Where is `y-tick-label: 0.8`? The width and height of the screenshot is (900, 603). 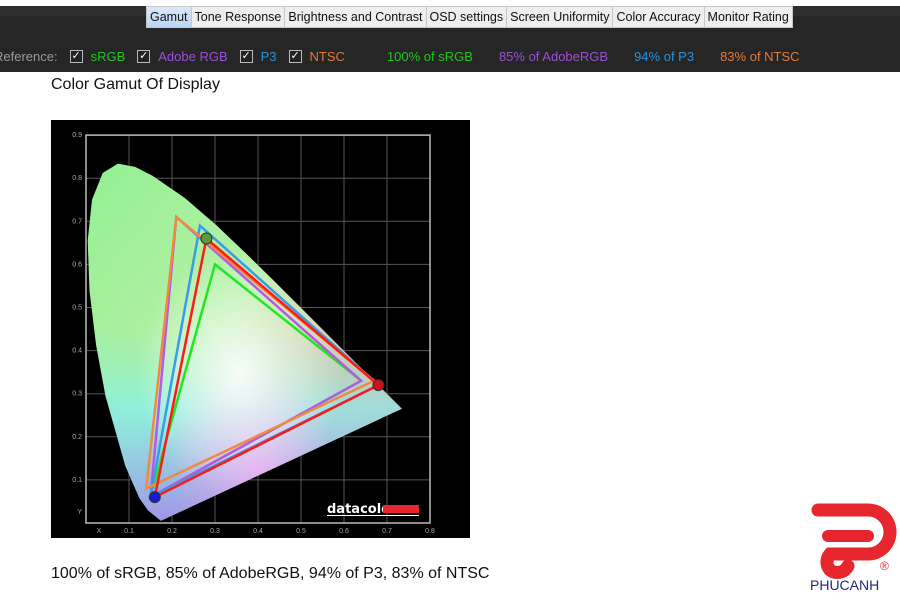
y-tick-label: 0.8 is located at coordinates (77, 178).